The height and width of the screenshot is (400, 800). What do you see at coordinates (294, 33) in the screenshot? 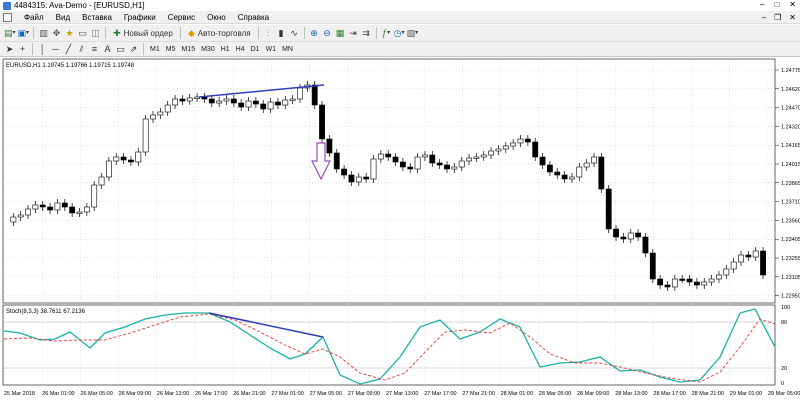
I see `line-chart-button: ∿` at bounding box center [294, 33].